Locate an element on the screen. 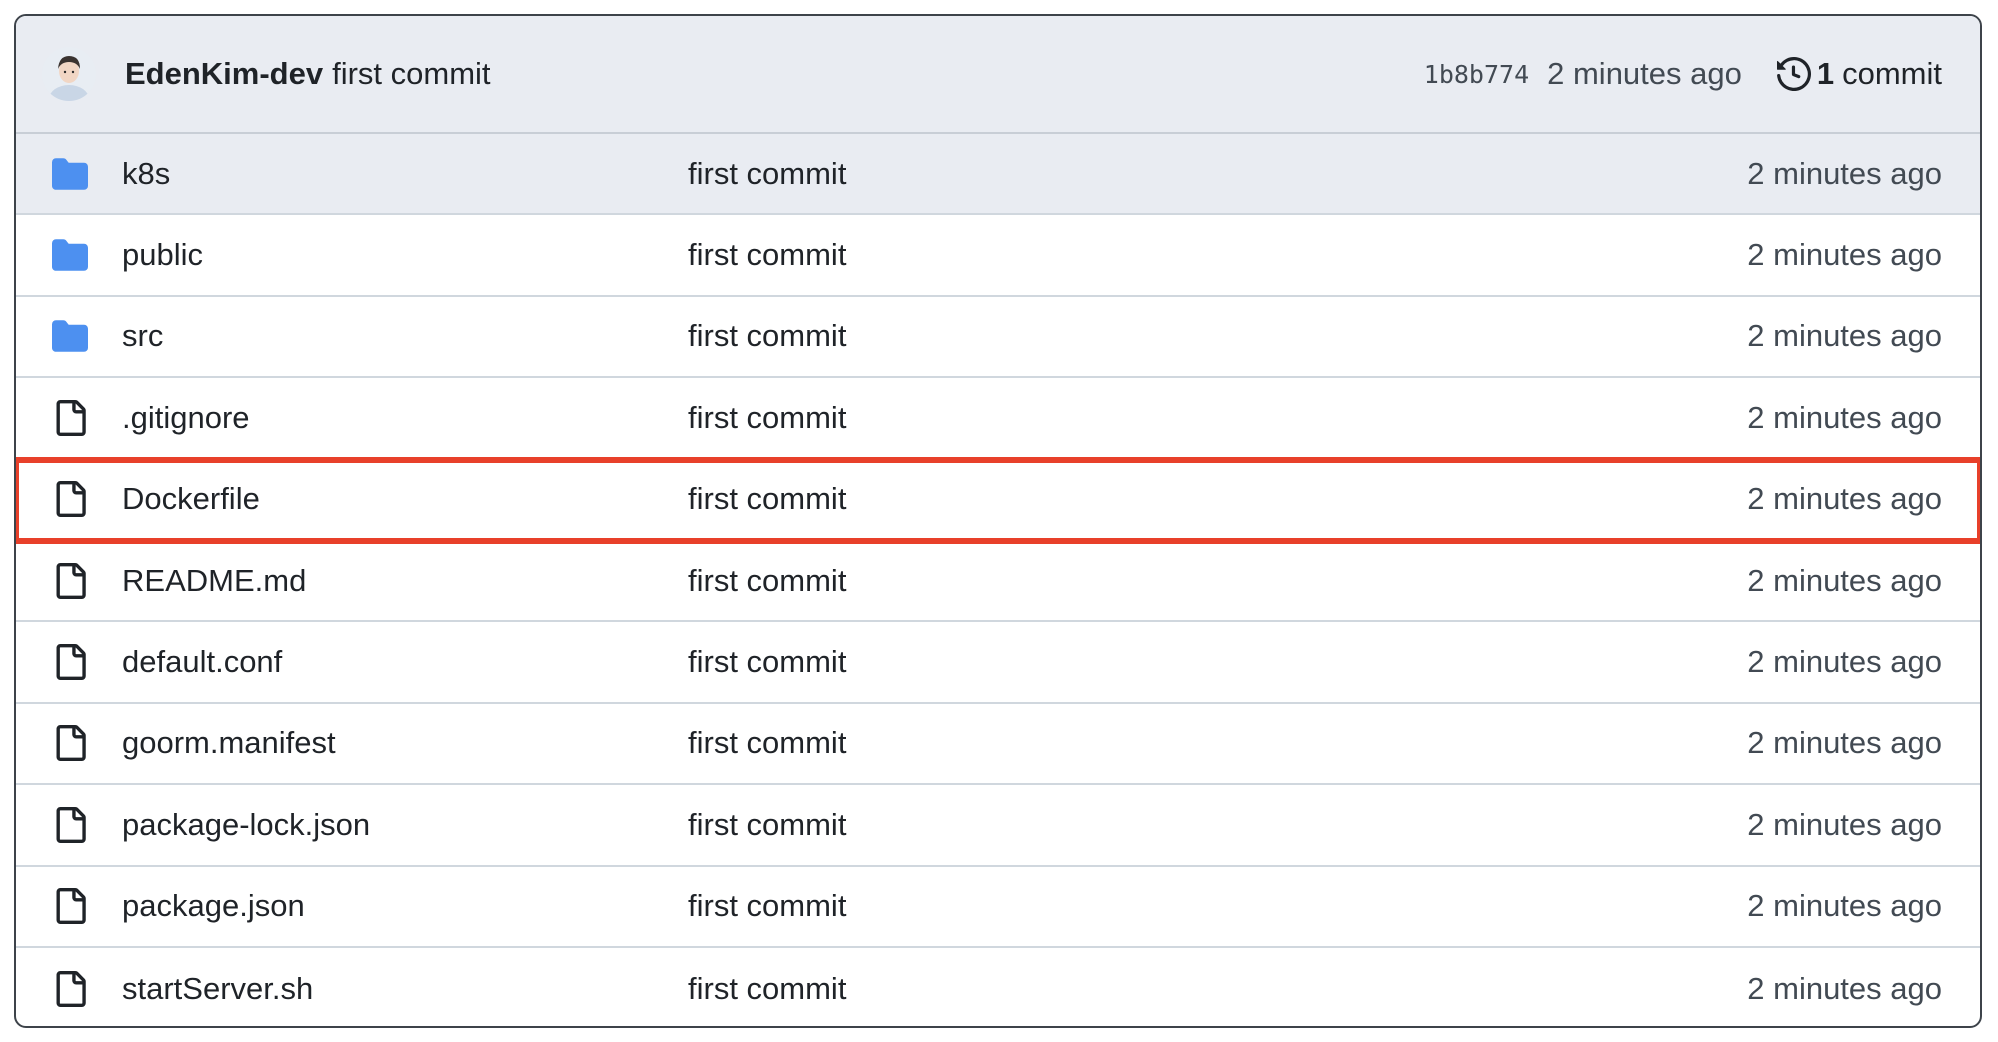 This screenshot has height=1042, width=1998. history-icon is located at coordinates (1793, 74).